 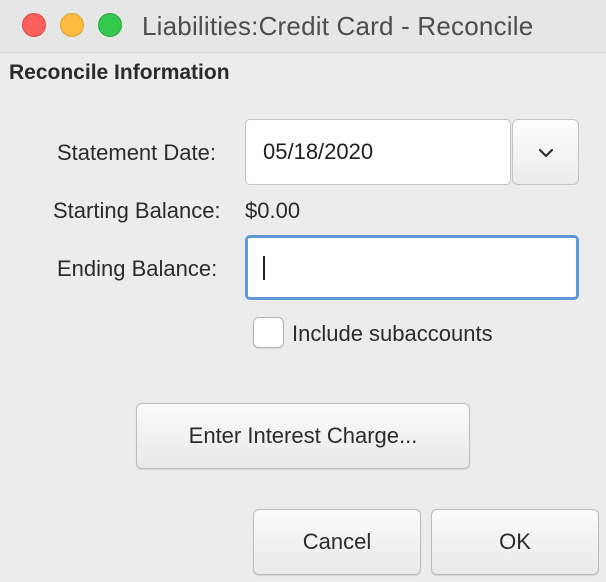 I want to click on window-title: Liabilities:Credit Card - Reconcile, so click(x=338, y=26).